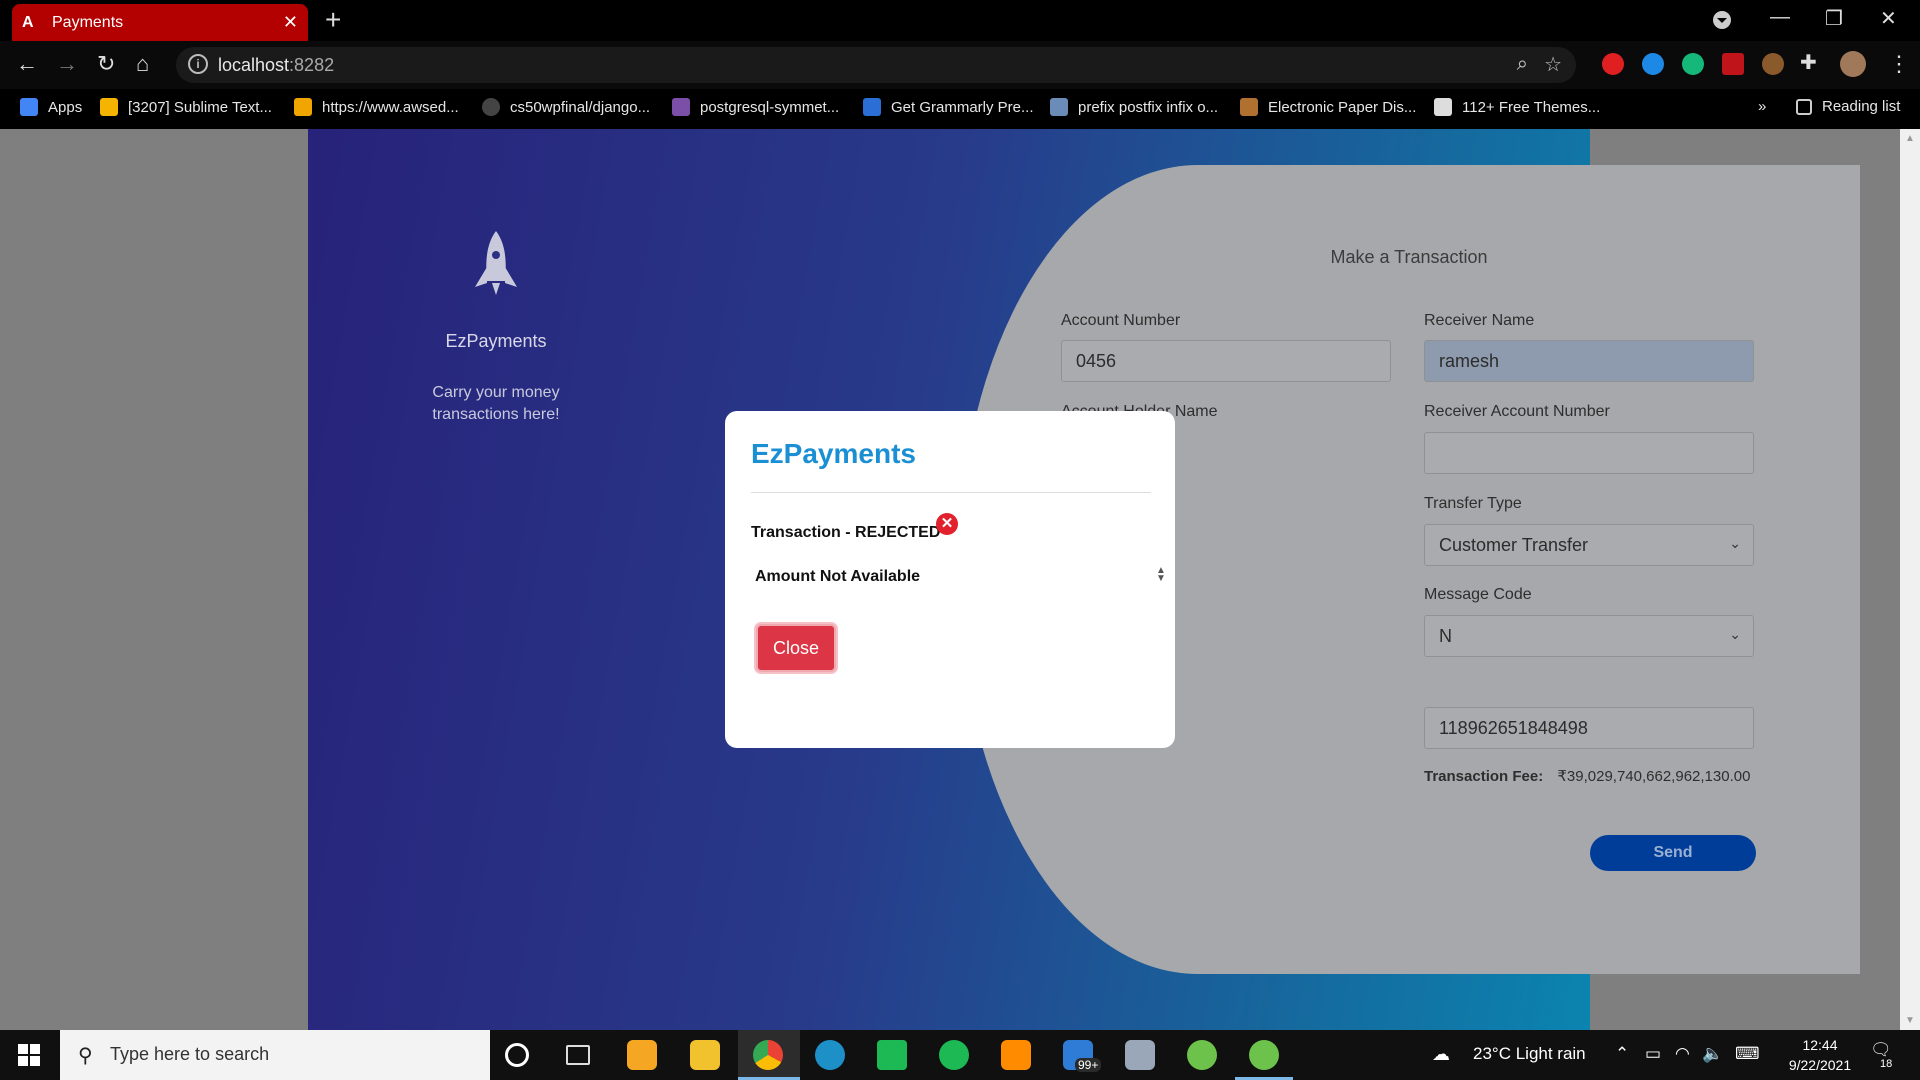 This screenshot has width=1920, height=1080. What do you see at coordinates (290, 22) in the screenshot?
I see `tab-close-icon: ✕` at bounding box center [290, 22].